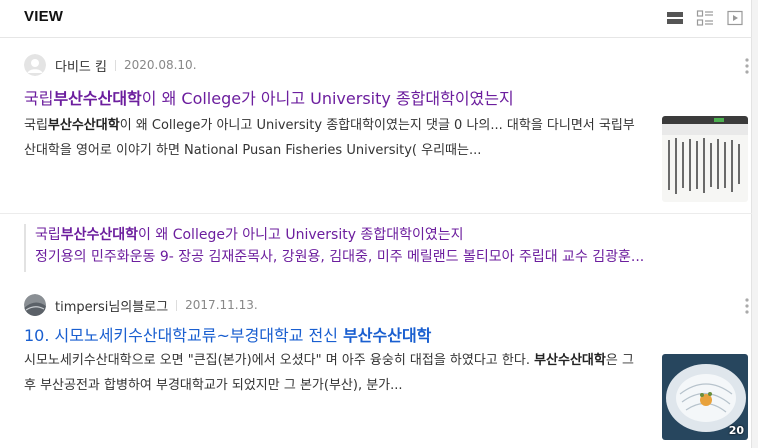 This screenshot has width=758, height=448. I want to click on profile-avatar, so click(35, 305).